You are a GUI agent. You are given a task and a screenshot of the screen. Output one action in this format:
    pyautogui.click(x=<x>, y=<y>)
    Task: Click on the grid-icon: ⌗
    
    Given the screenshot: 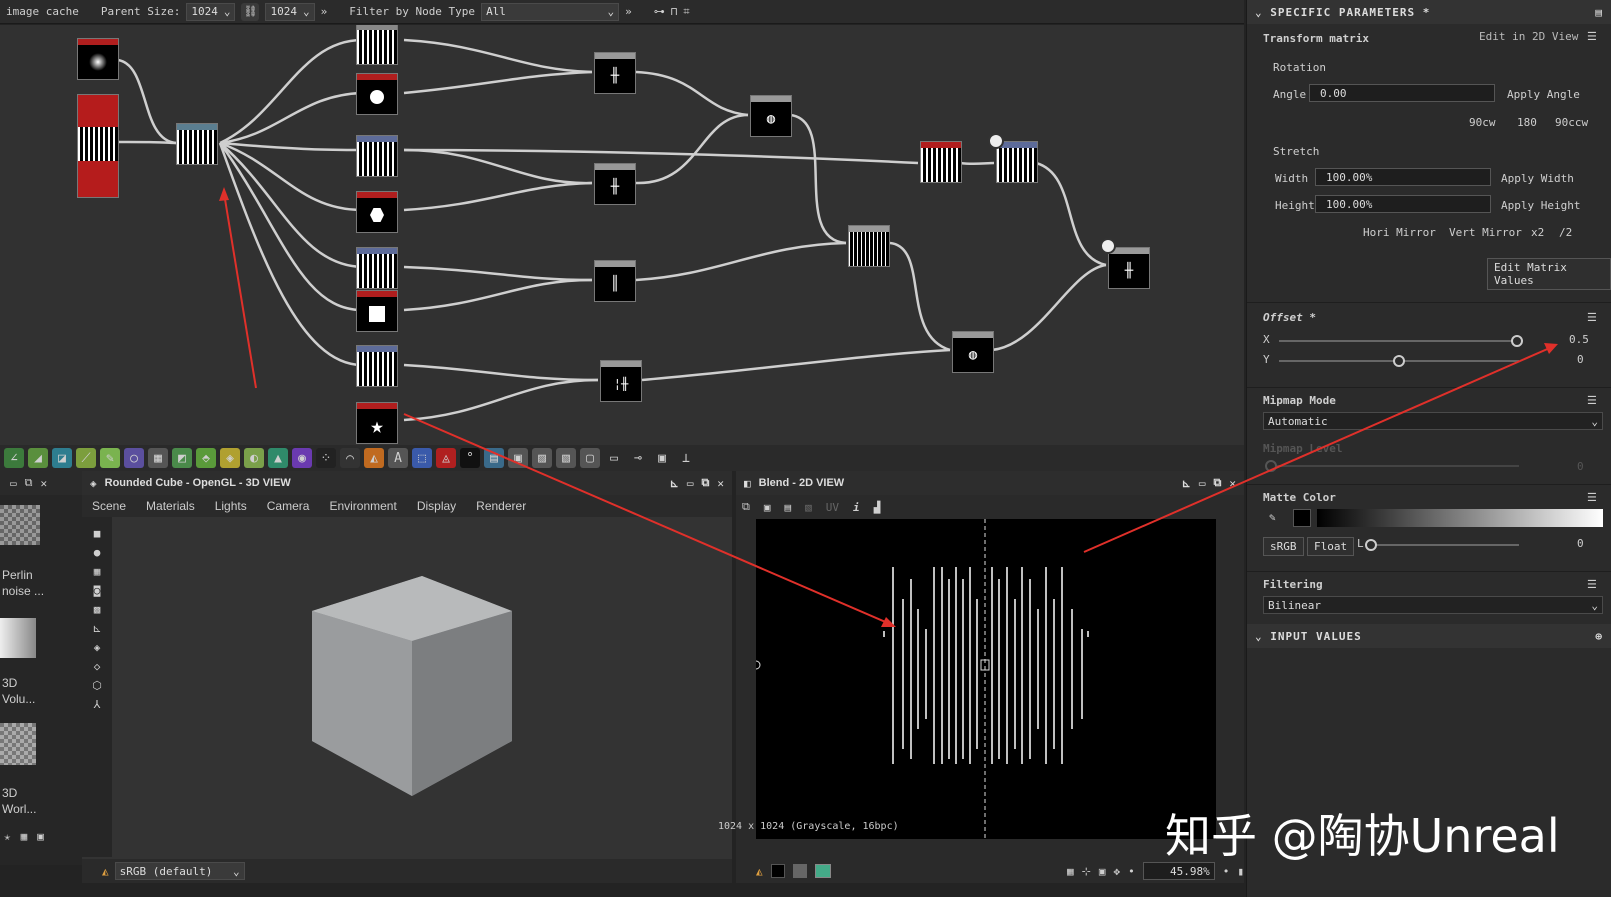 What is the action you would take?
    pyautogui.click(x=686, y=12)
    